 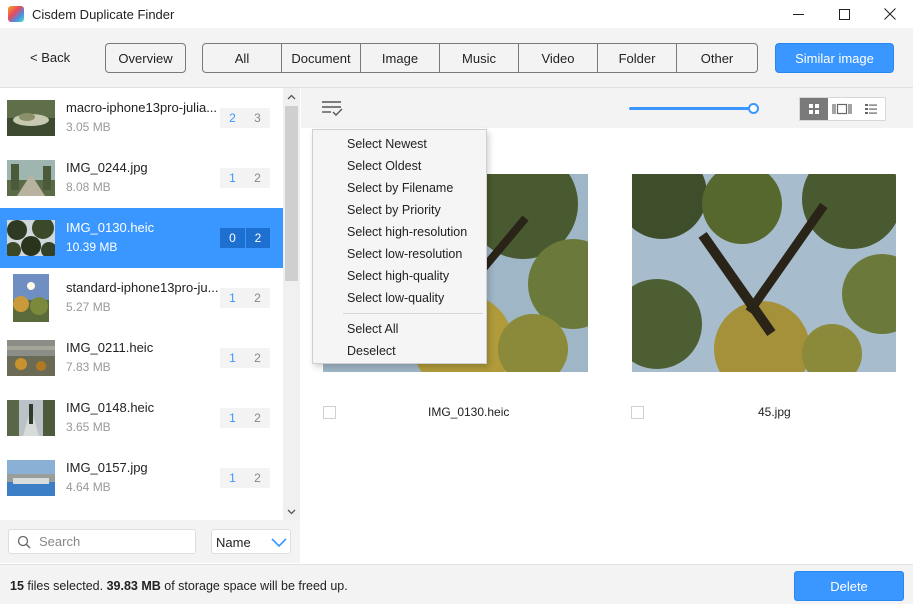 What do you see at coordinates (232, 238) in the screenshot?
I see `selected-count: 0` at bounding box center [232, 238].